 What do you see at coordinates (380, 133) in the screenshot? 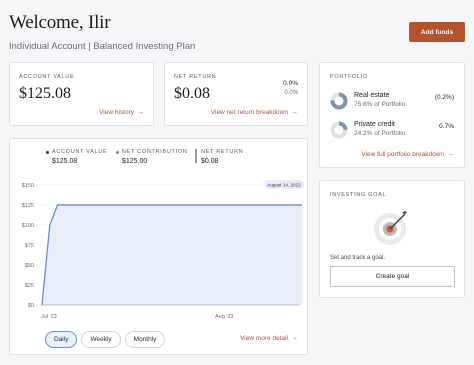
I see `portfolio-item-share: 24.2% of Portfolio` at bounding box center [380, 133].